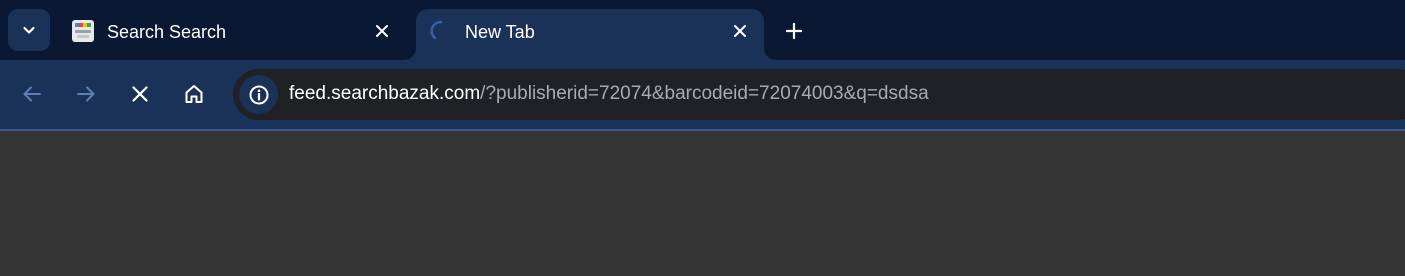 The height and width of the screenshot is (276, 1405). I want to click on info-icon, so click(258, 94).